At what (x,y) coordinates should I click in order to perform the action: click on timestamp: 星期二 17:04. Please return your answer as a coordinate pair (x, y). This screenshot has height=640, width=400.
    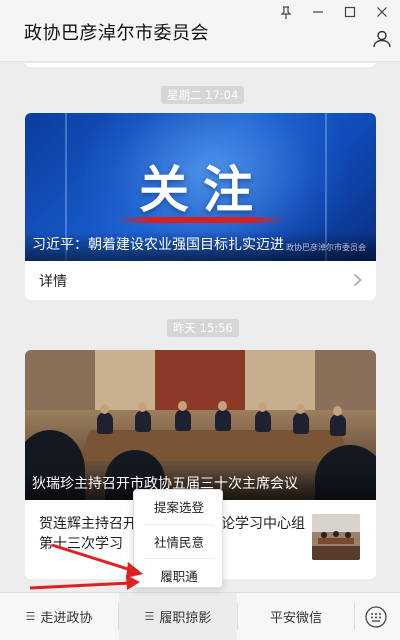
    Looking at the image, I should click on (203, 95).